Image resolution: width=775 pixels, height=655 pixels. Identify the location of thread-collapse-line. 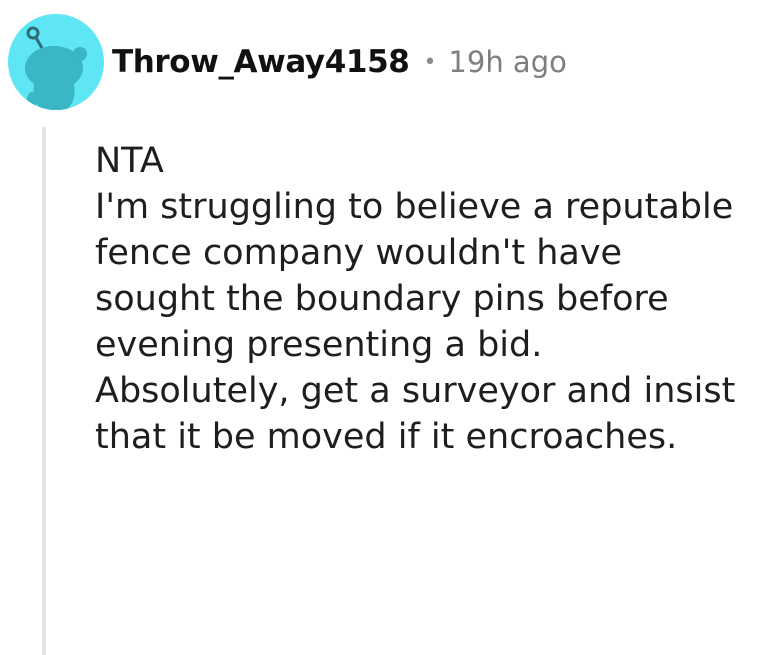
(44, 391).